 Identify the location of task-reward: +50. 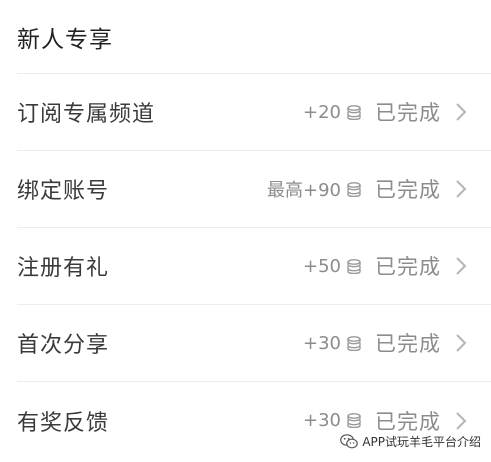
(339, 266).